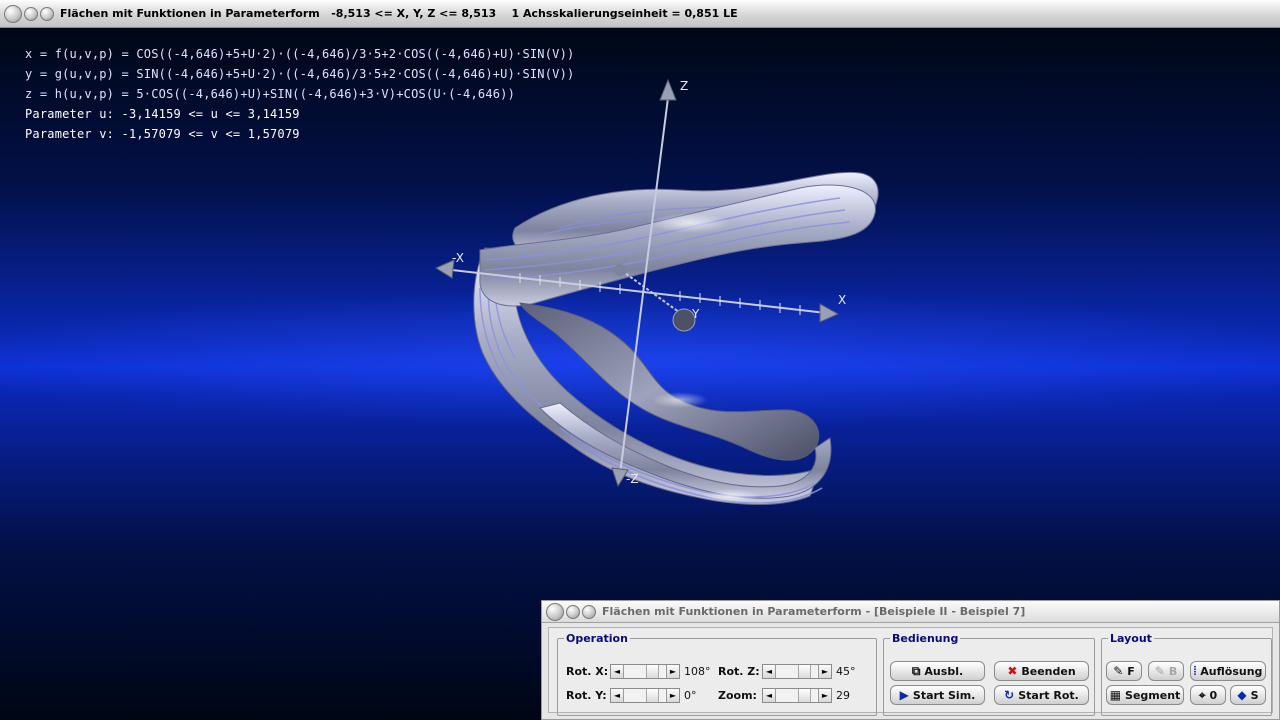 The height and width of the screenshot is (720, 1280). Describe the element at coordinates (632, 479) in the screenshot. I see `neg-z-axis-label: -Z` at that location.